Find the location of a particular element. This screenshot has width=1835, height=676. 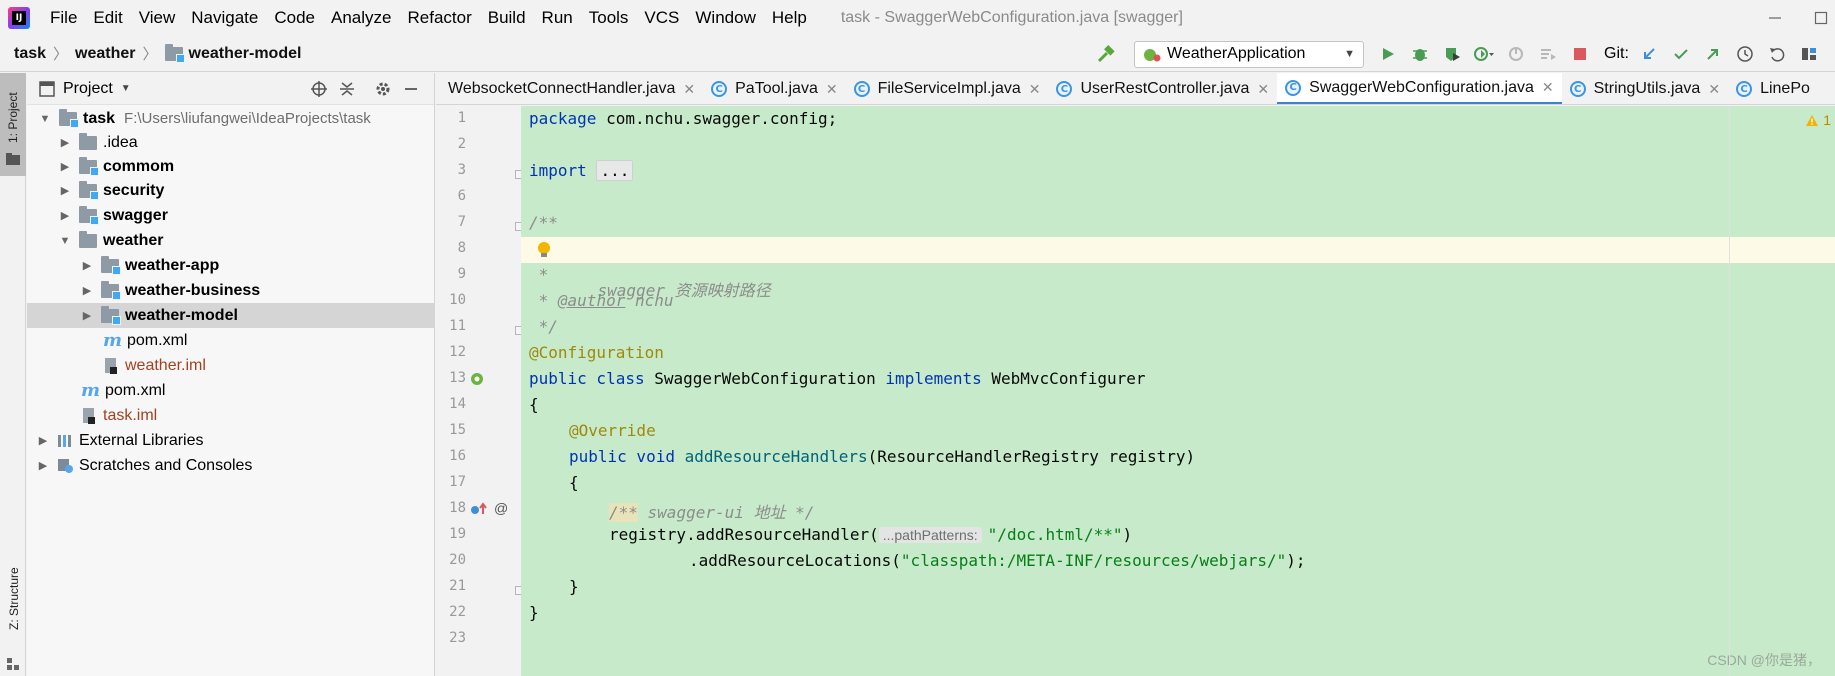

tab-websocketconnecthandler: WebsocketConnectHandler.java ✕ is located at coordinates (569, 88).